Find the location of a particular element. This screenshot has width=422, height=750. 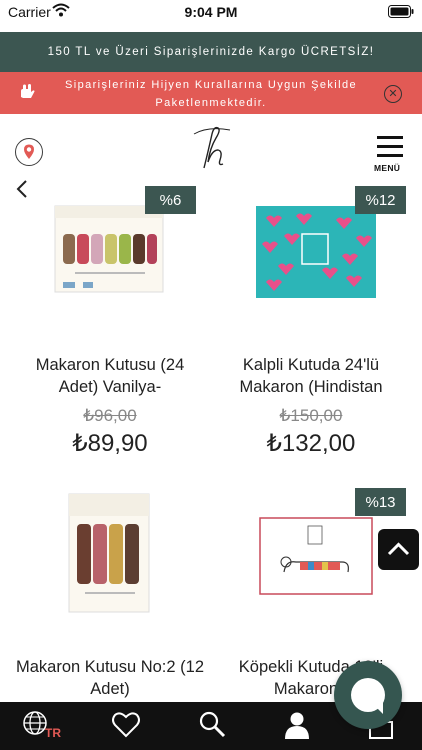

menu-icon is located at coordinates (390, 137).